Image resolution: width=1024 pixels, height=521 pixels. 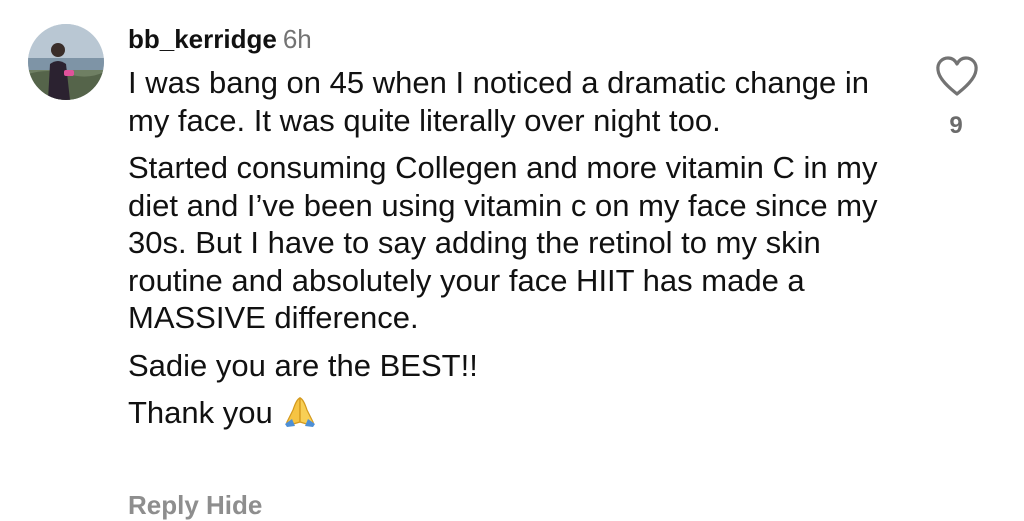 I want to click on avatar, so click(x=66, y=62).